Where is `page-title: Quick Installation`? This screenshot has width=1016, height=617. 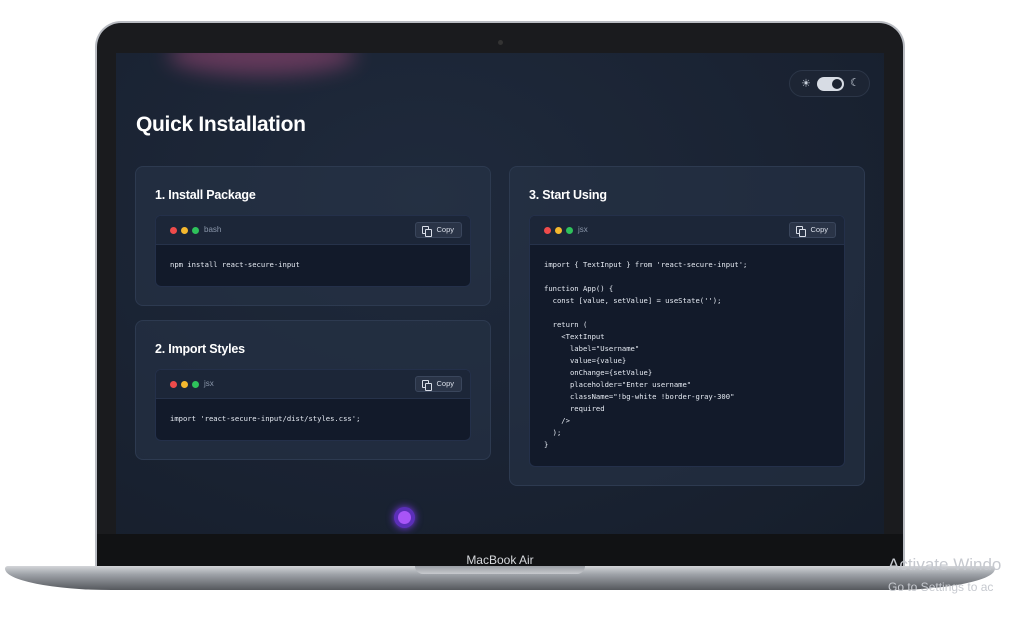 page-title: Quick Installation is located at coordinates (221, 124).